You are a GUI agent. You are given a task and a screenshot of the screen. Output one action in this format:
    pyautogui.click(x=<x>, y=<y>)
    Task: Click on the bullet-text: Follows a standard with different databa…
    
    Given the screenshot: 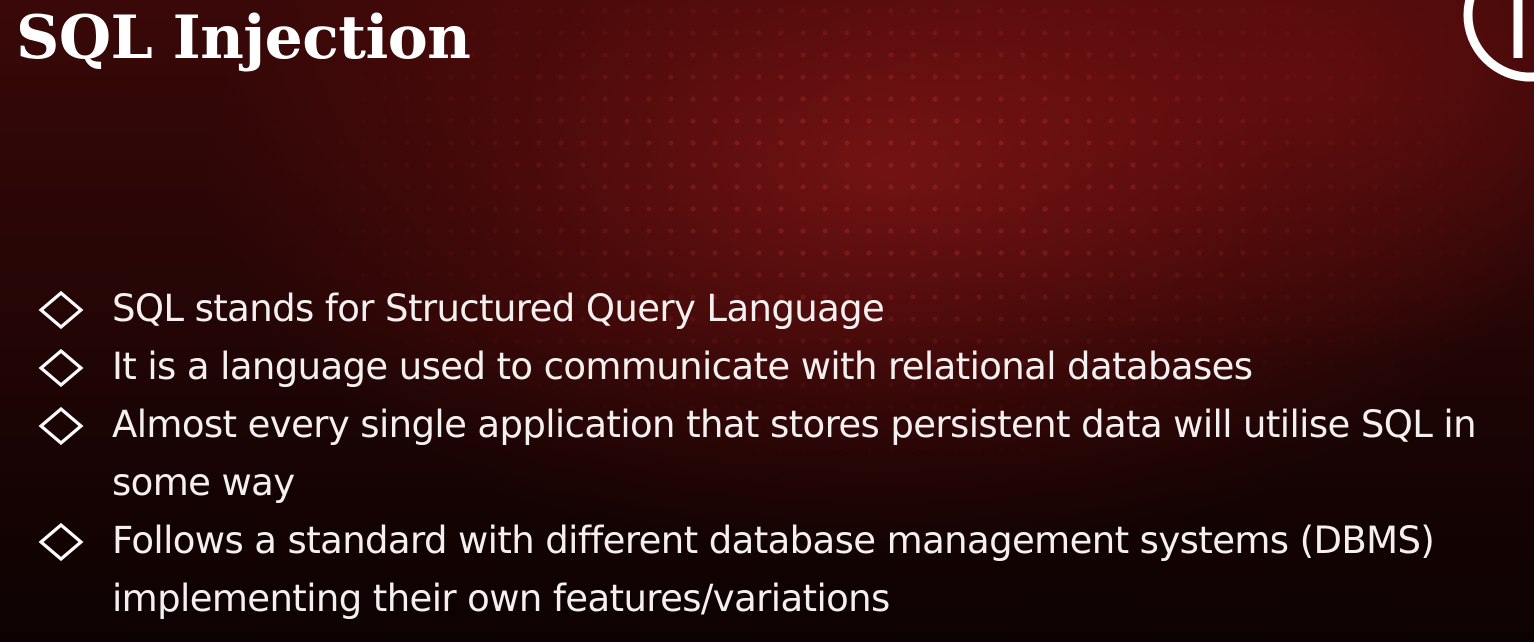 What is the action you would take?
    pyautogui.click(x=773, y=569)
    